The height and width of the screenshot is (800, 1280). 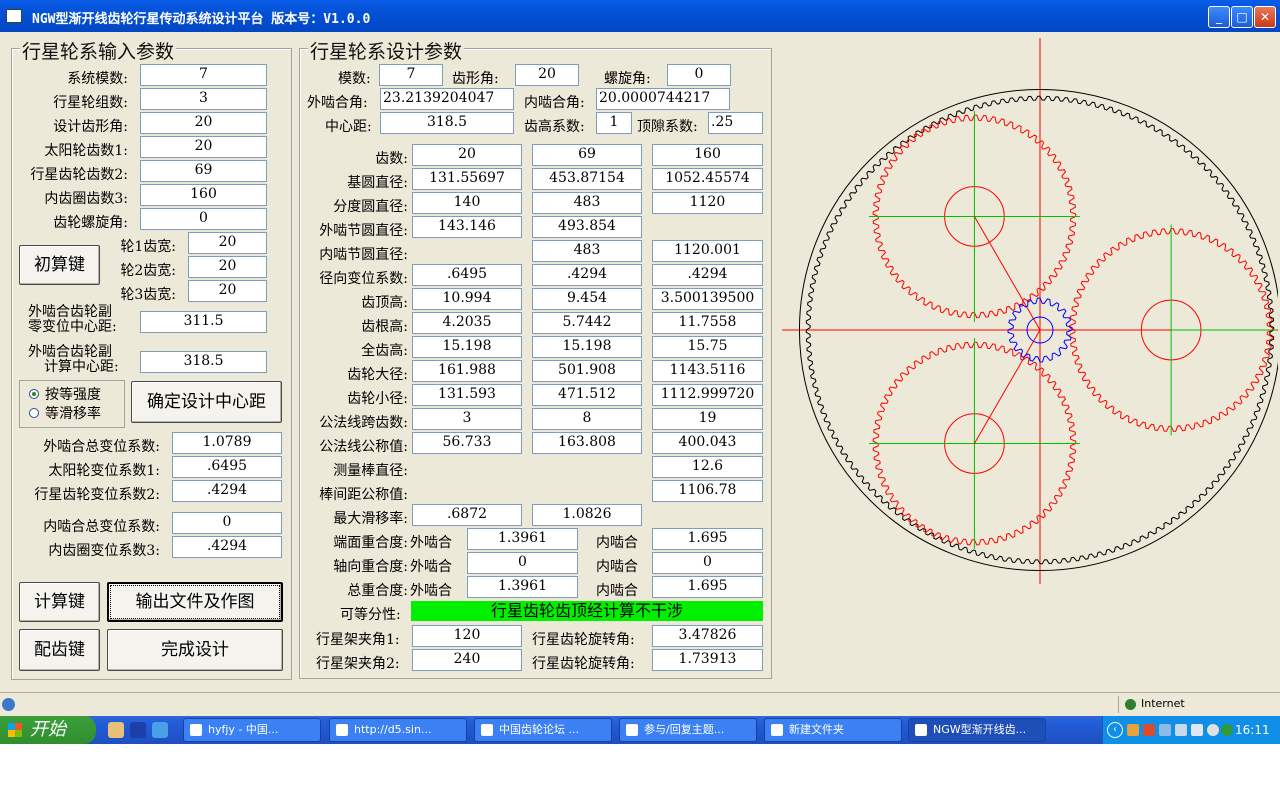 What do you see at coordinates (227, 467) in the screenshot?
I see `sun-shift-field: .6495` at bounding box center [227, 467].